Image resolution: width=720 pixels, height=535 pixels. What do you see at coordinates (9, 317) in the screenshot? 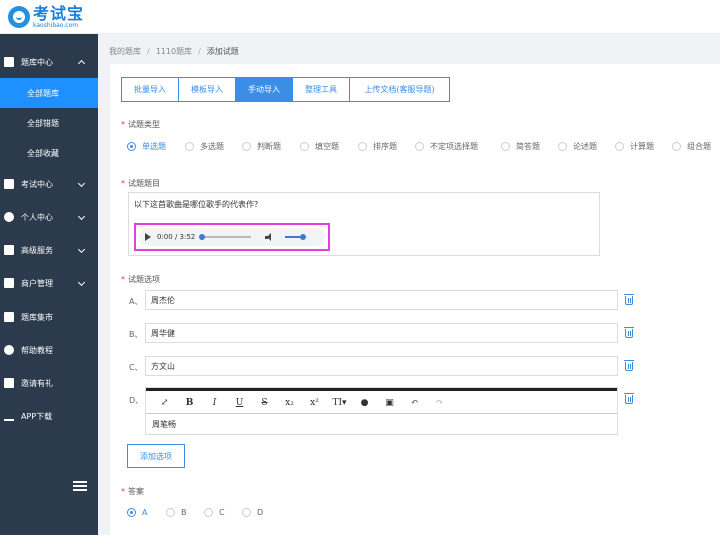
I see `cube-icon` at bounding box center [9, 317].